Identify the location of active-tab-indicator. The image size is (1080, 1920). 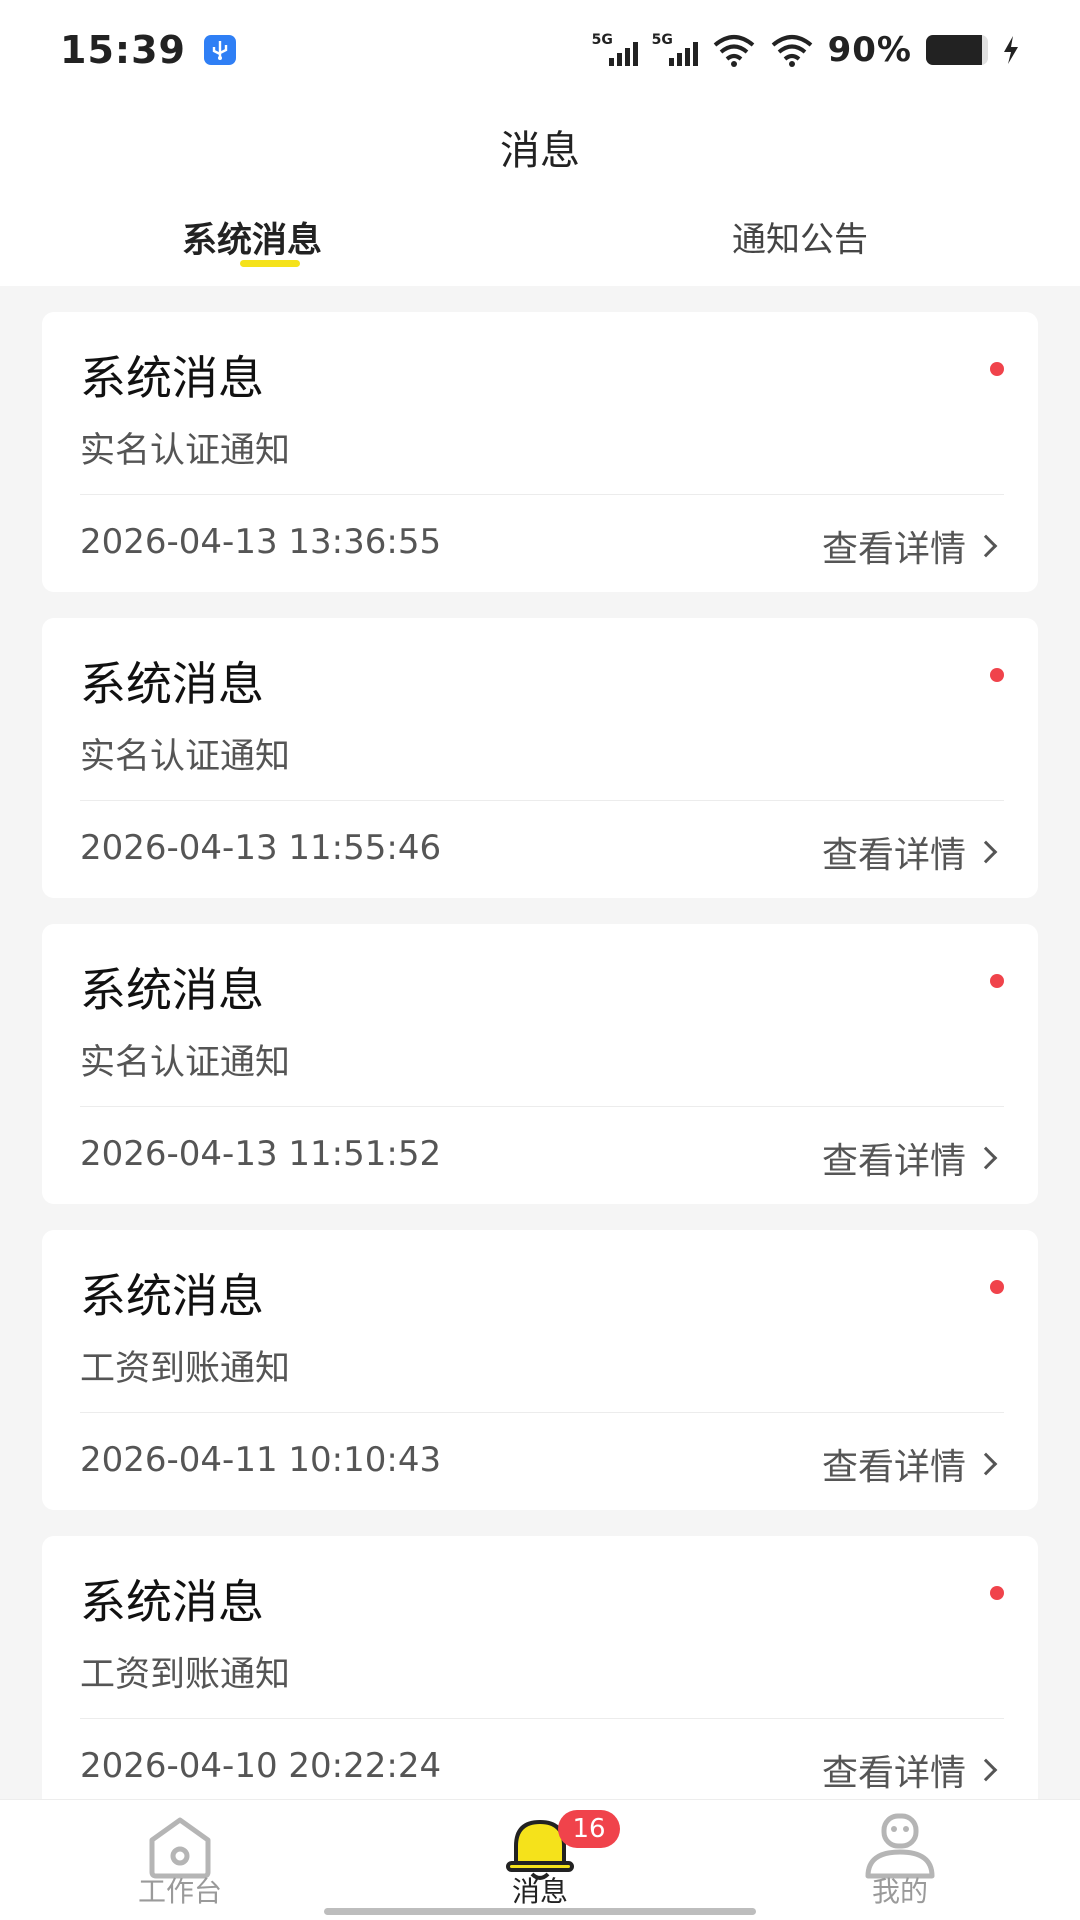
(270, 263).